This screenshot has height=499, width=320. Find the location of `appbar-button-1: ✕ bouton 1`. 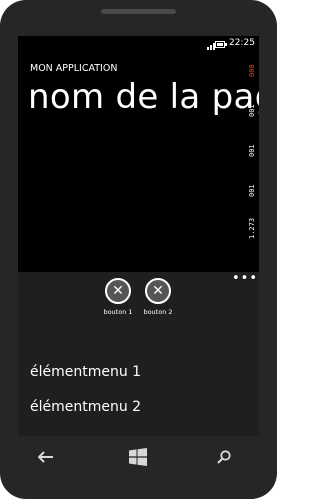

appbar-button-1: ✕ bouton 1 is located at coordinates (118, 297).